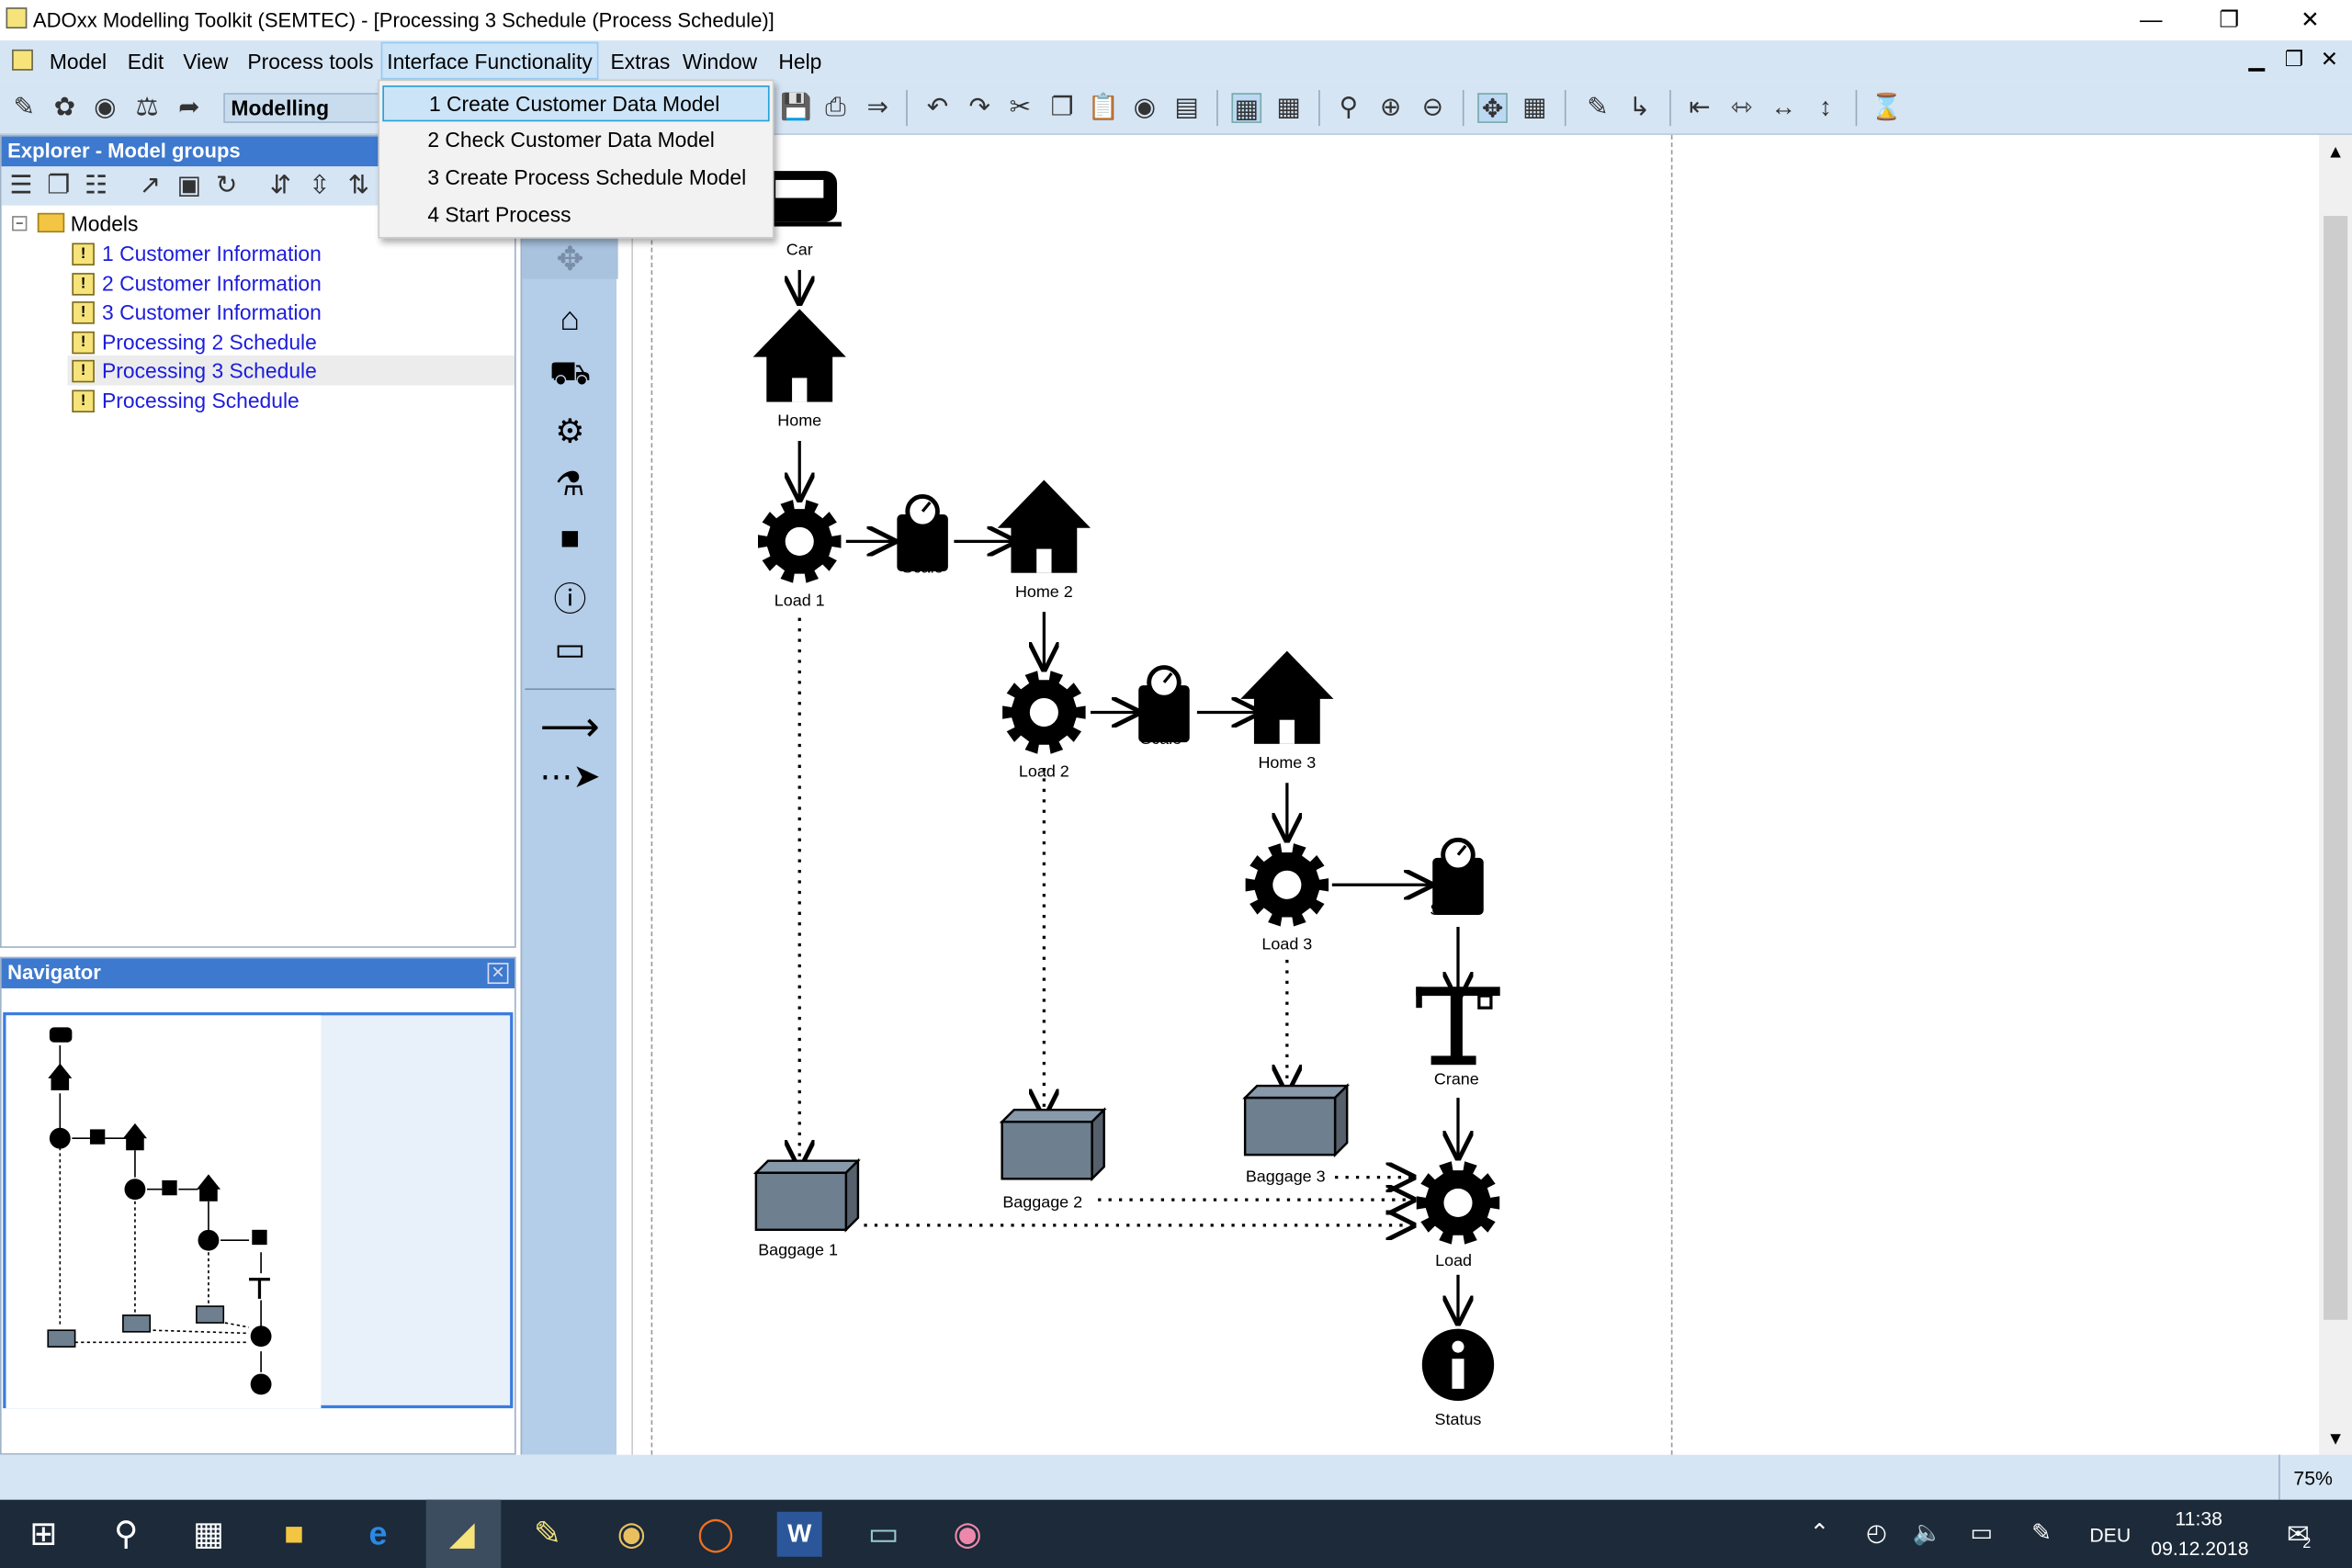 The width and height of the screenshot is (2352, 1568). I want to click on grid-tool-icon: ✥, so click(569, 259).